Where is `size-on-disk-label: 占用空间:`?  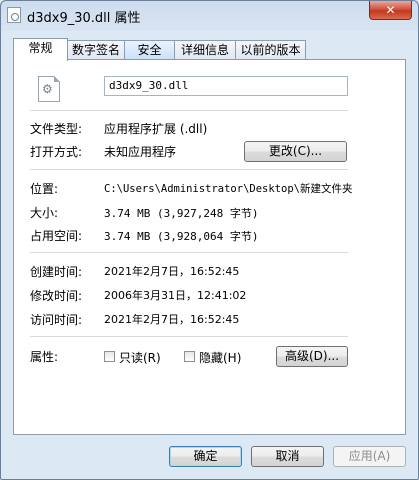 size-on-disk-label: 占用空间: is located at coordinates (56, 236).